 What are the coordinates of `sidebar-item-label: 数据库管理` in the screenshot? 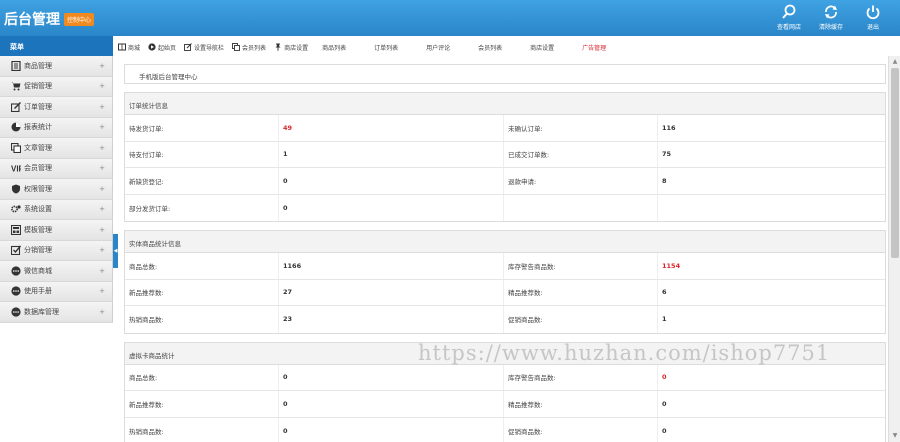 It's located at (41, 311).